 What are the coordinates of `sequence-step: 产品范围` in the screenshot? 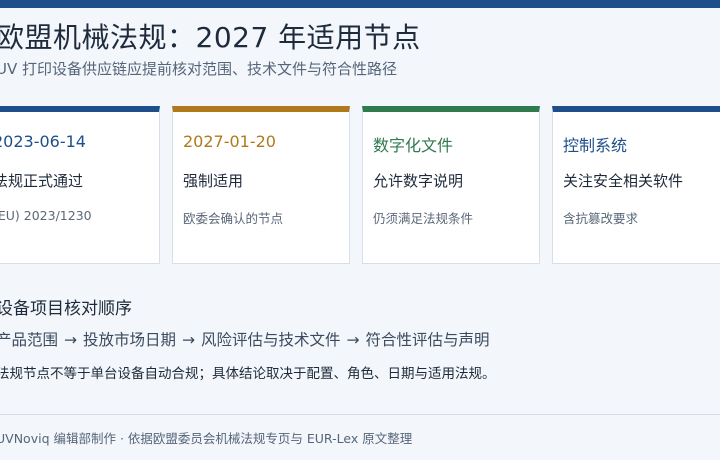 It's located at (29, 340).